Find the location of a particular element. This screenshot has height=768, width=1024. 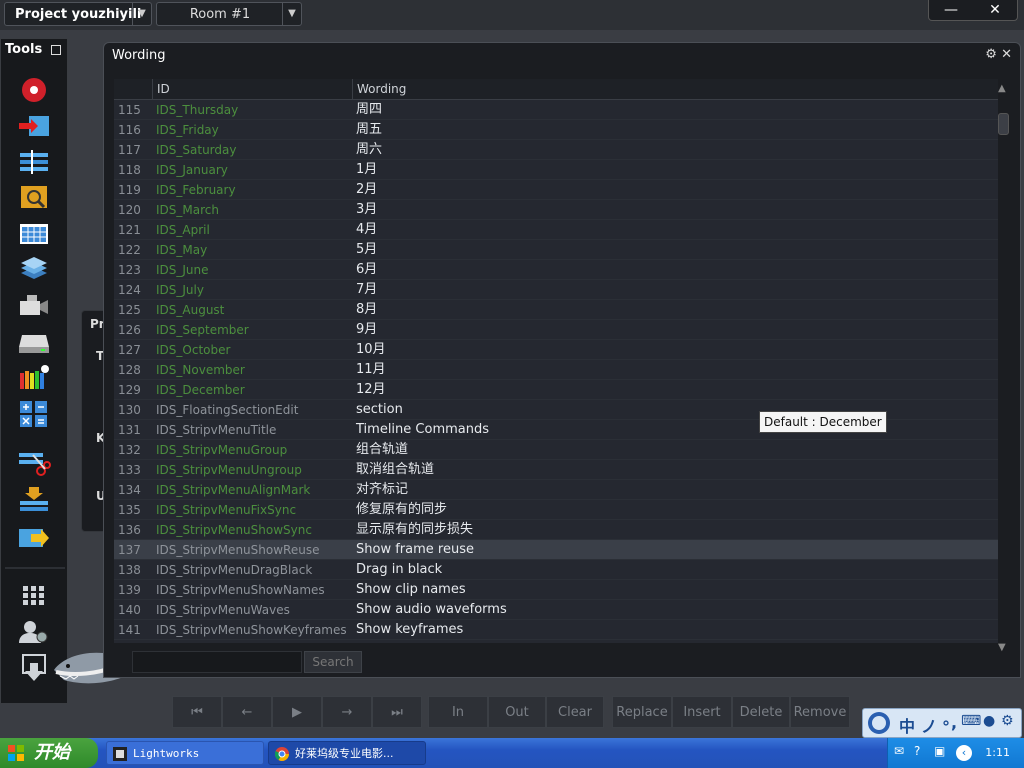

table-row: 120 IDS_March 3月 is located at coordinates (556, 210).